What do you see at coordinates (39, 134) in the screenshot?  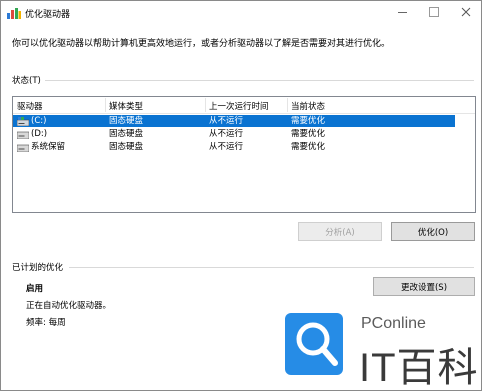 I see `drive-name: (D:)` at bounding box center [39, 134].